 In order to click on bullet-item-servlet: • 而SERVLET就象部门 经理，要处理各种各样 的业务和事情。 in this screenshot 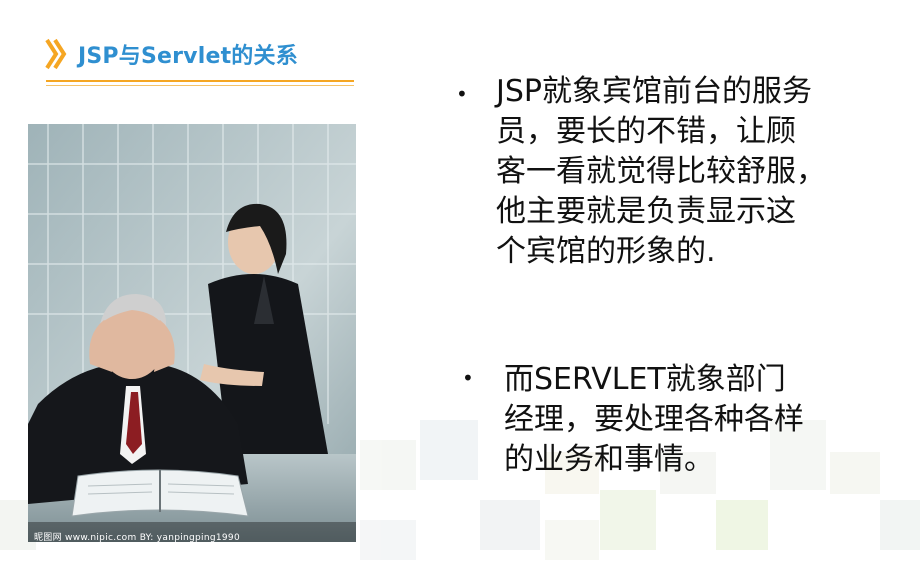, I will do `click(672, 420)`.